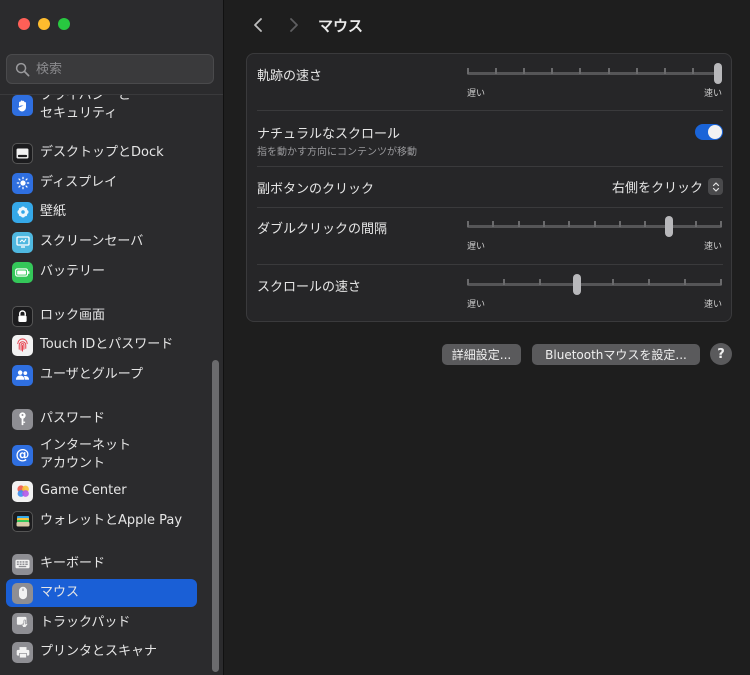 This screenshot has width=750, height=675. What do you see at coordinates (101, 242) in the screenshot?
I see `sidebar-item-screensaver: スクリーンセーバ` at bounding box center [101, 242].